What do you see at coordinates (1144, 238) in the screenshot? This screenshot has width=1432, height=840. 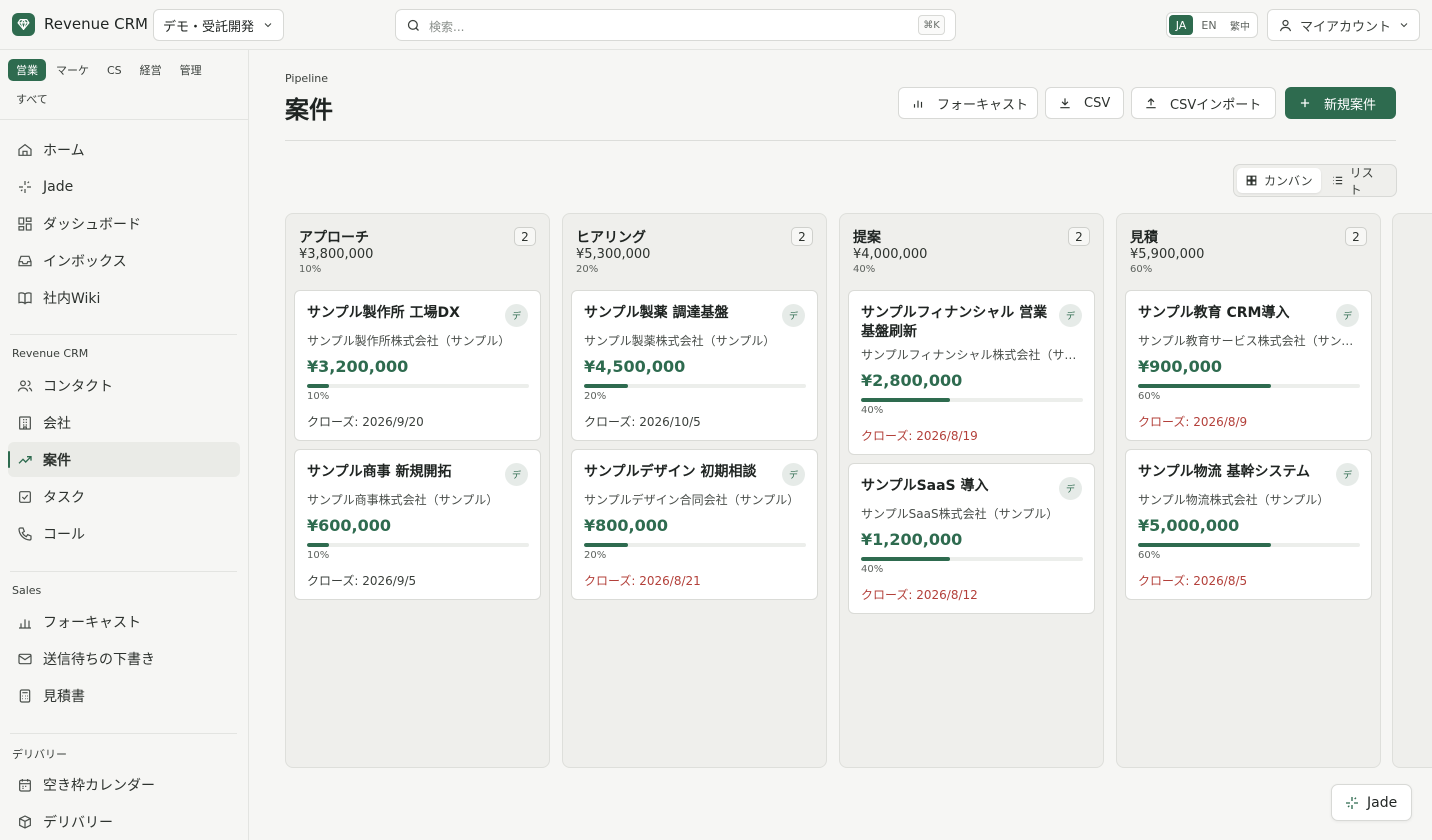 I see `column-title: 見積` at bounding box center [1144, 238].